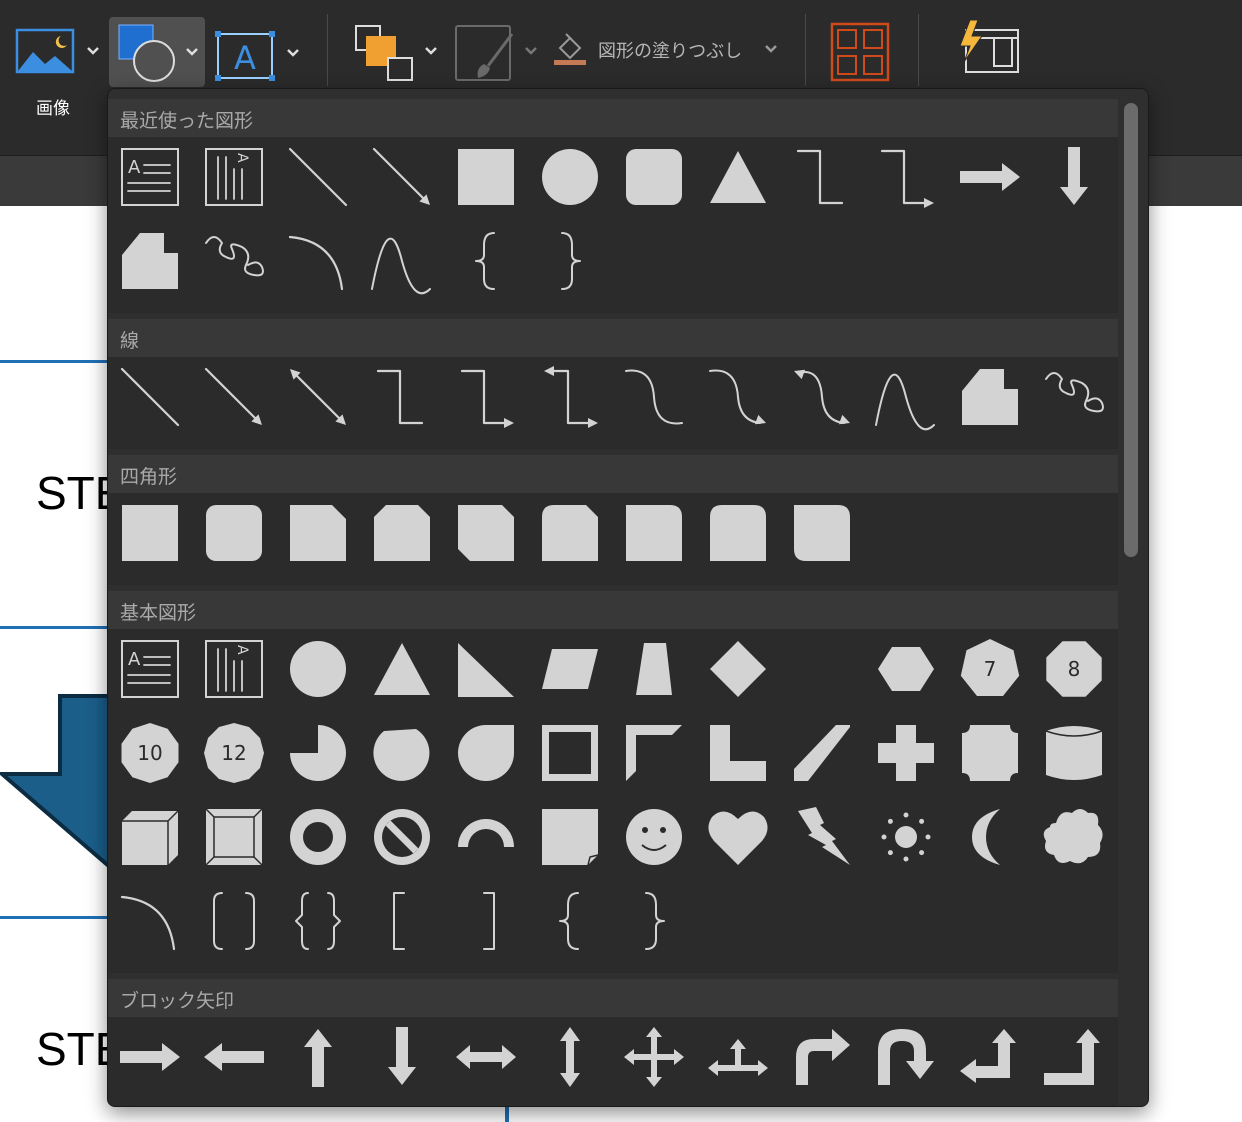 This screenshot has width=1242, height=1122. What do you see at coordinates (1074, 669) in the screenshot?
I see `octagon-icon: 8` at bounding box center [1074, 669].